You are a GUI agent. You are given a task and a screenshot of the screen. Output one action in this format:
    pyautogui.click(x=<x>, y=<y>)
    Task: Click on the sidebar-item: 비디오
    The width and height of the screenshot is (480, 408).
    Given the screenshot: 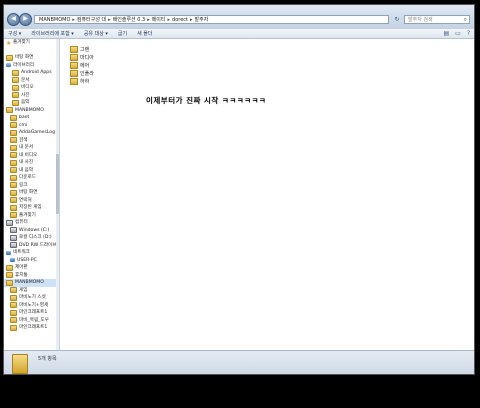 What is the action you would take?
    pyautogui.click(x=31, y=88)
    